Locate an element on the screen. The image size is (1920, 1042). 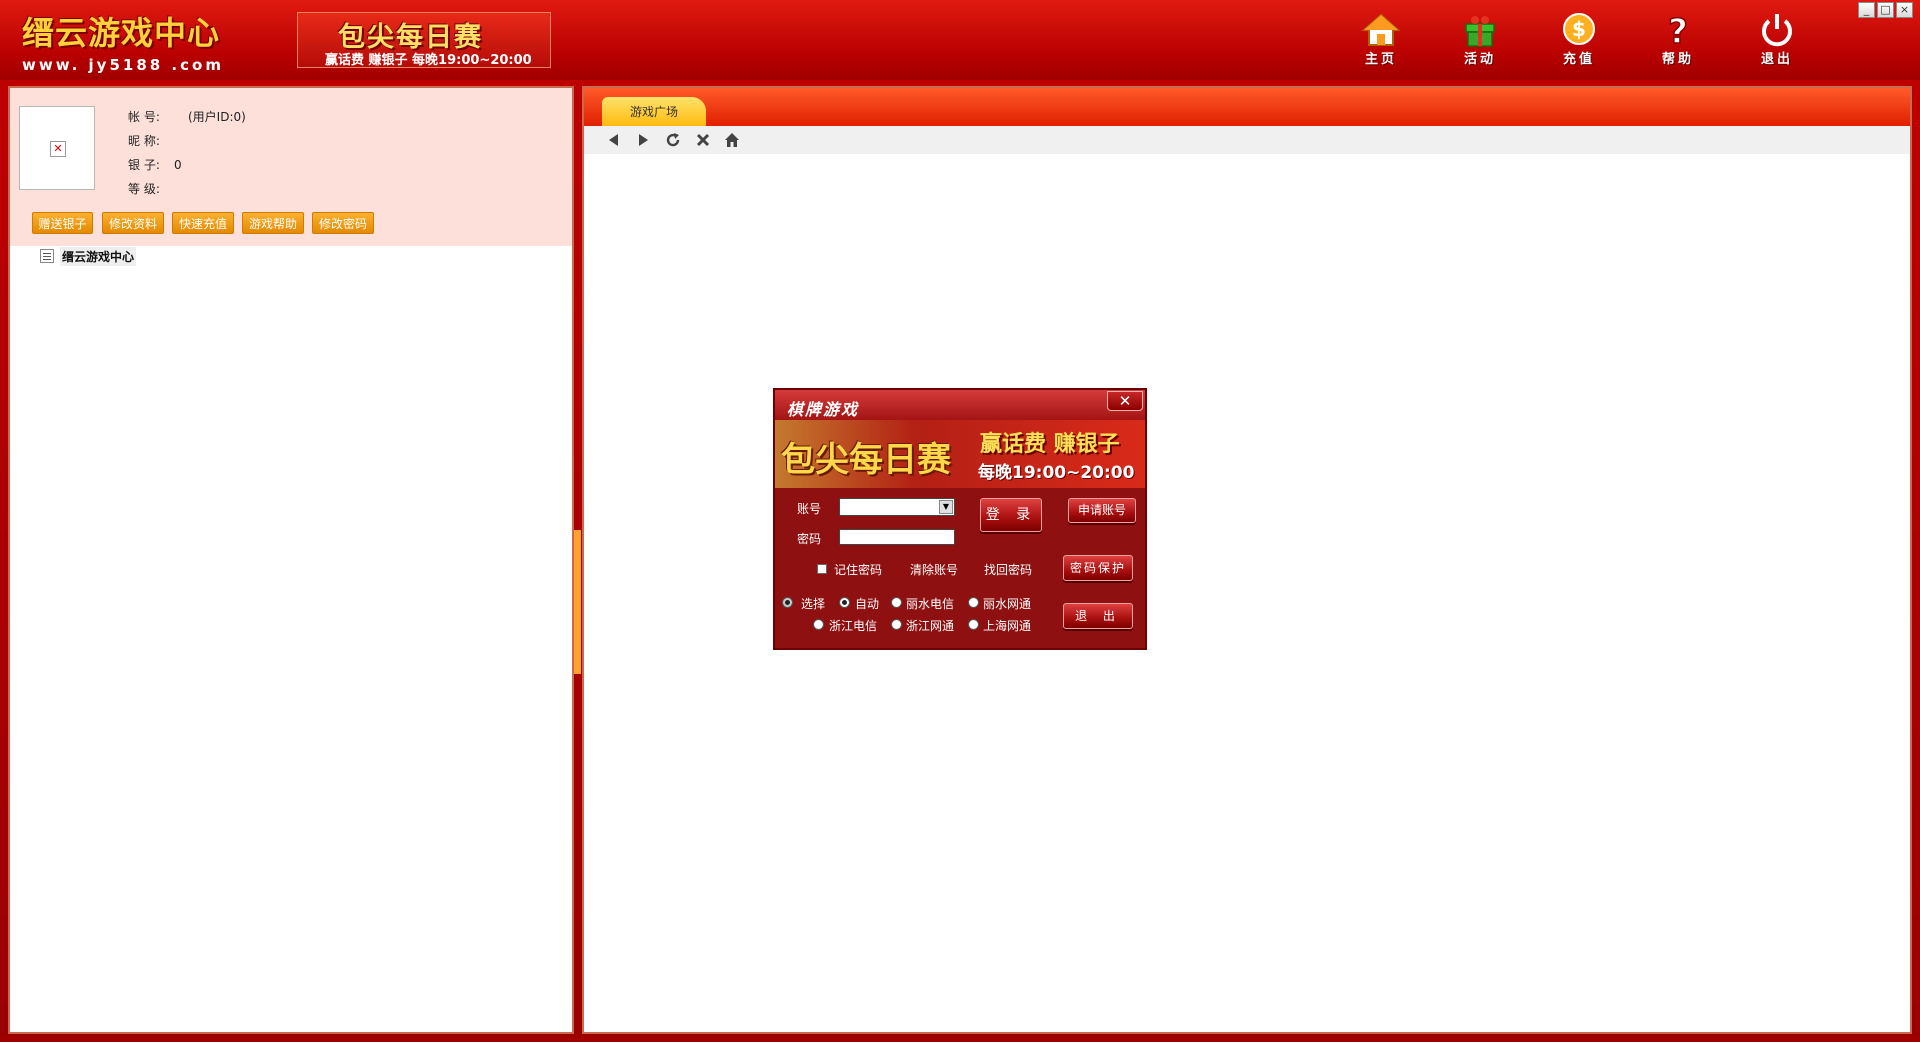
nav-exit-button: 退出 is located at coordinates (1777, 40).